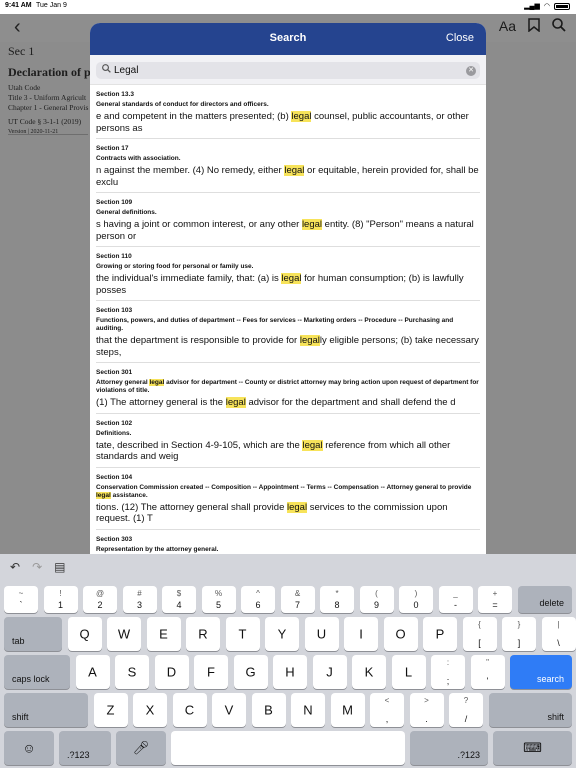 The image size is (576, 768). What do you see at coordinates (100, 599) in the screenshot?
I see `key: @2` at bounding box center [100, 599].